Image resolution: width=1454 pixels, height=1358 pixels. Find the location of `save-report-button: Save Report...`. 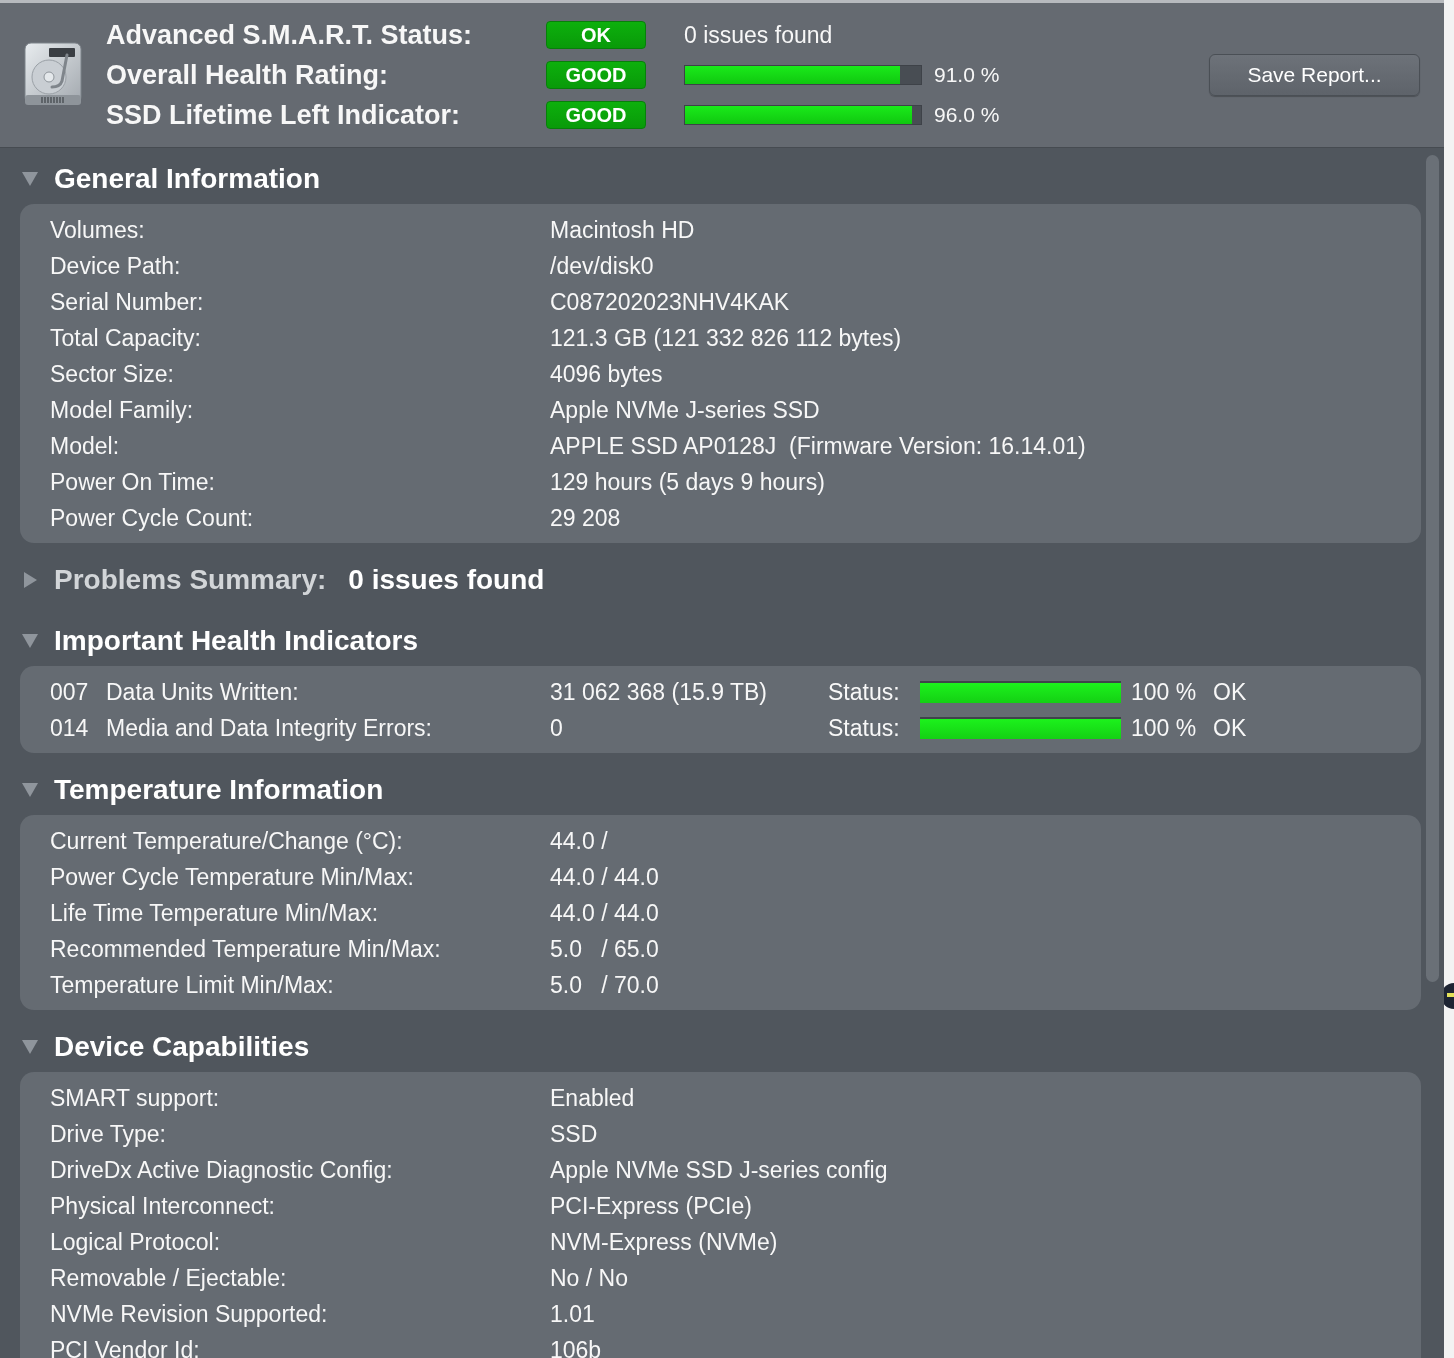

save-report-button: Save Report... is located at coordinates (1314, 75).